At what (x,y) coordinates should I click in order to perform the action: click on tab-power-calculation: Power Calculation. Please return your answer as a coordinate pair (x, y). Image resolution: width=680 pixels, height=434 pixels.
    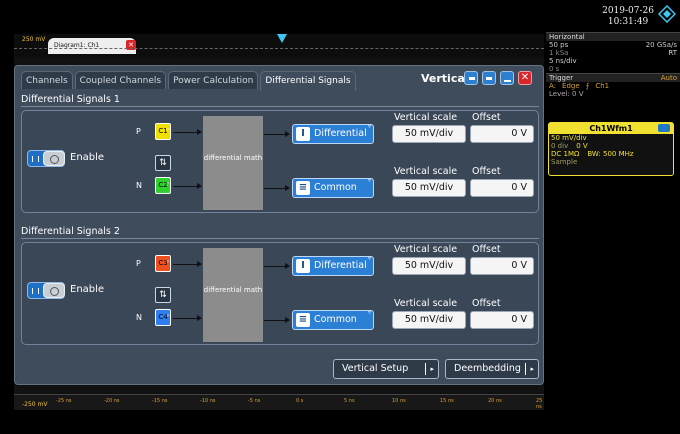
    Looking at the image, I should click on (213, 80).